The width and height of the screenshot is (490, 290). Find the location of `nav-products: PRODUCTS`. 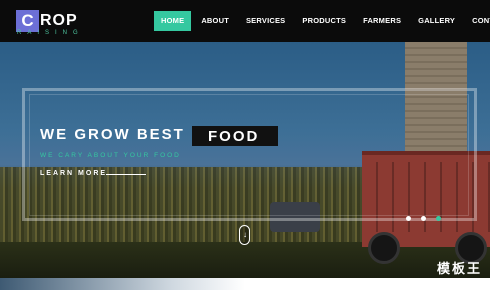

nav-products: PRODUCTS is located at coordinates (324, 21).